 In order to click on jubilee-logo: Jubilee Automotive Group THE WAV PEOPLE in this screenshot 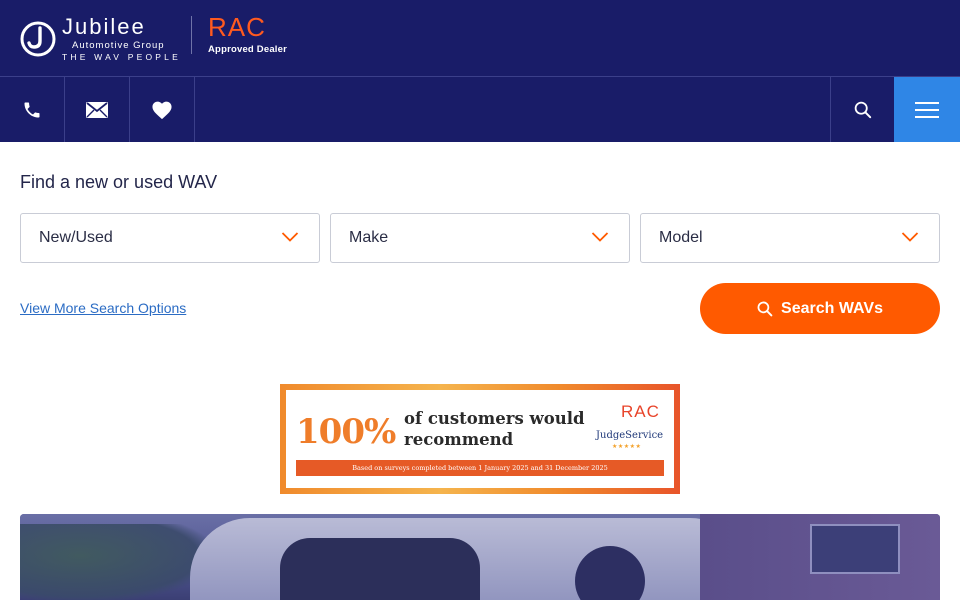, I will do `click(100, 38)`.